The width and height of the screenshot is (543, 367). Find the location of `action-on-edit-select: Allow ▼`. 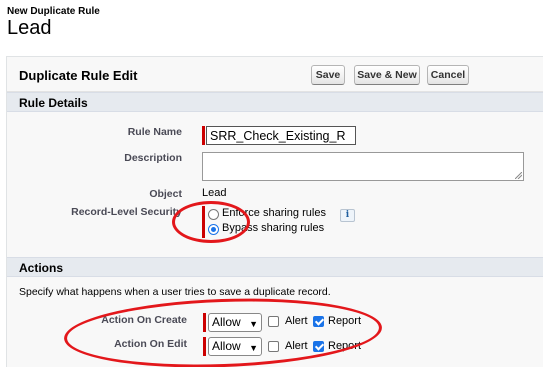

action-on-edit-select: Allow ▼ is located at coordinates (235, 346).